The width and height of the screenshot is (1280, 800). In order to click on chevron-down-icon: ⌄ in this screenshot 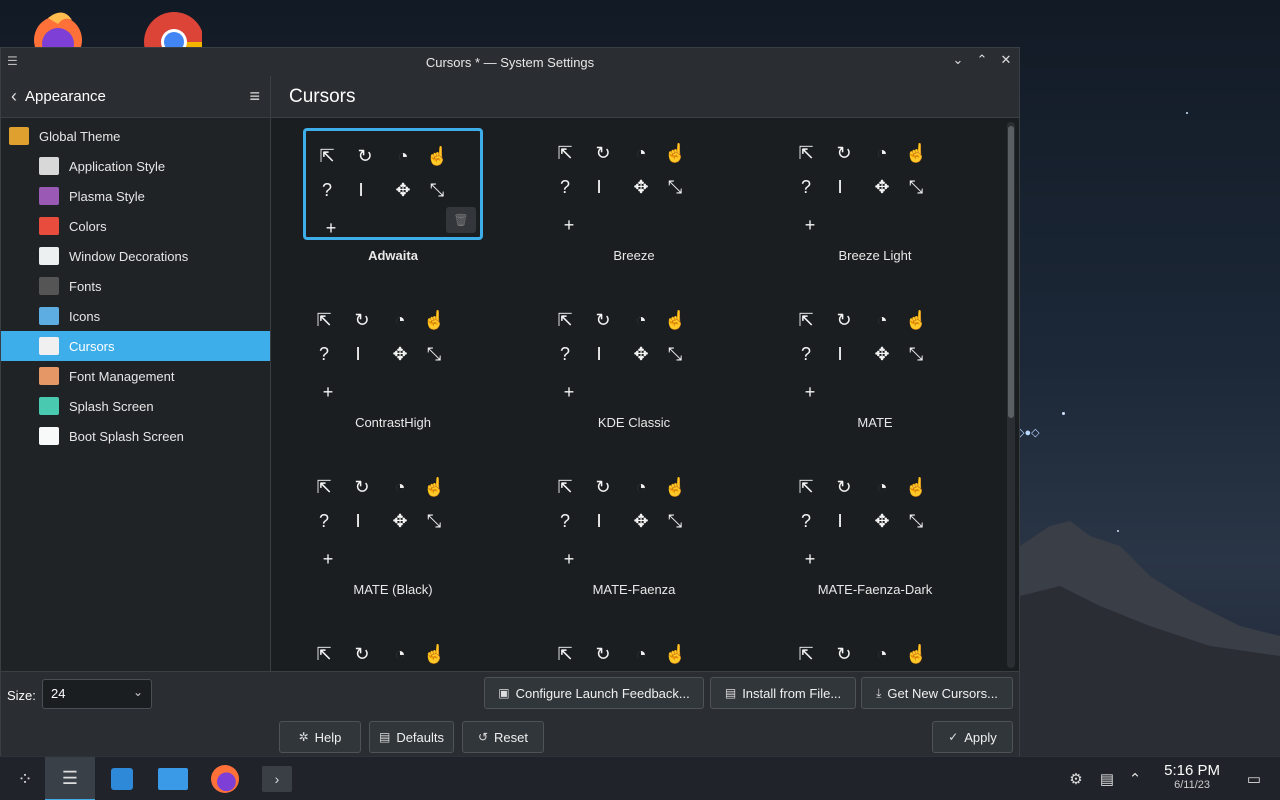, I will do `click(137, 692)`.